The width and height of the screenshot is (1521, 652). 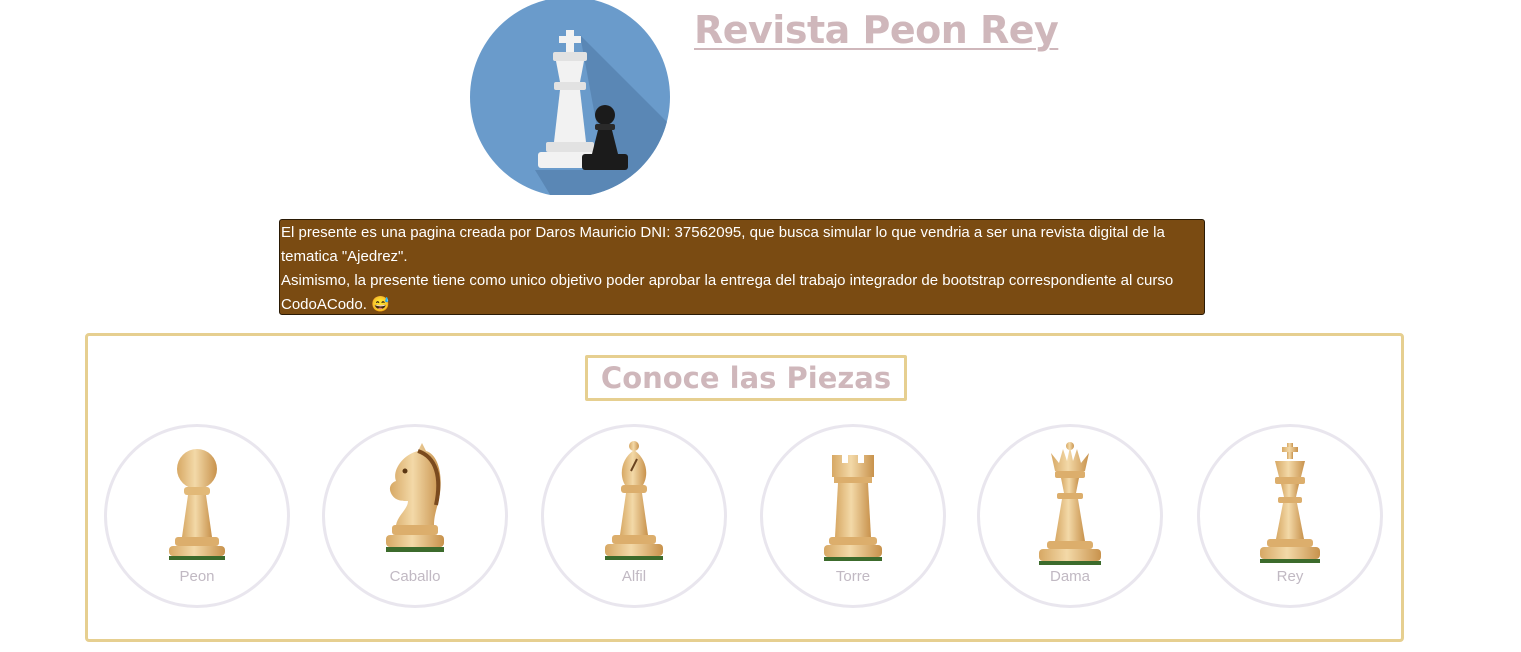 I want to click on piece-card-rey: Rey, so click(x=1290, y=516).